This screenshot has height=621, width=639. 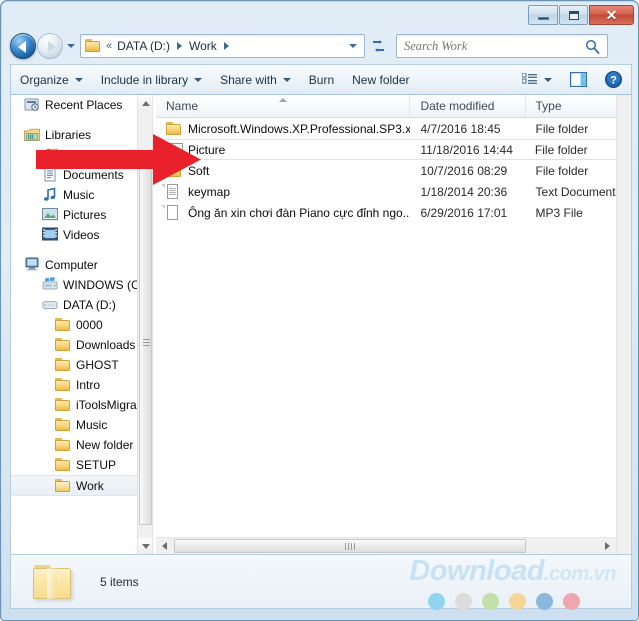 What do you see at coordinates (573, 15) in the screenshot?
I see `maximize-button` at bounding box center [573, 15].